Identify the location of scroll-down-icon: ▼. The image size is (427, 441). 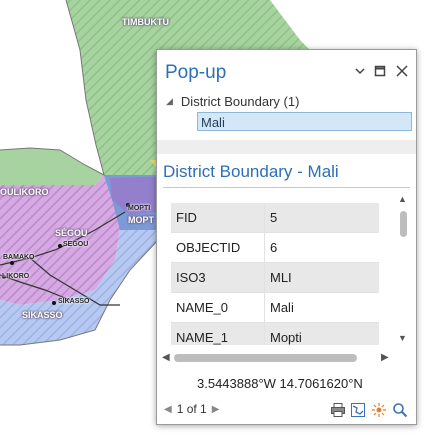
(402, 338).